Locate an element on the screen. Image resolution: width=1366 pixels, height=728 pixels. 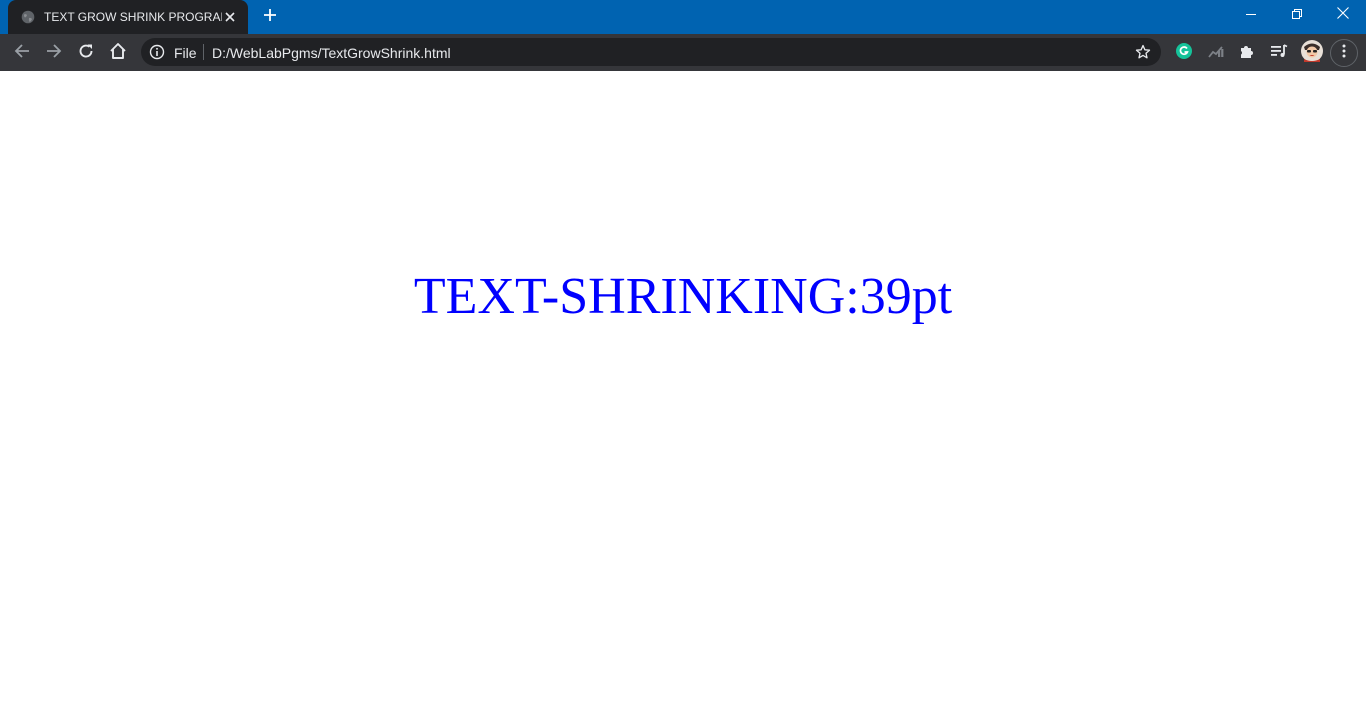
profile-avatar is located at coordinates (1312, 53).